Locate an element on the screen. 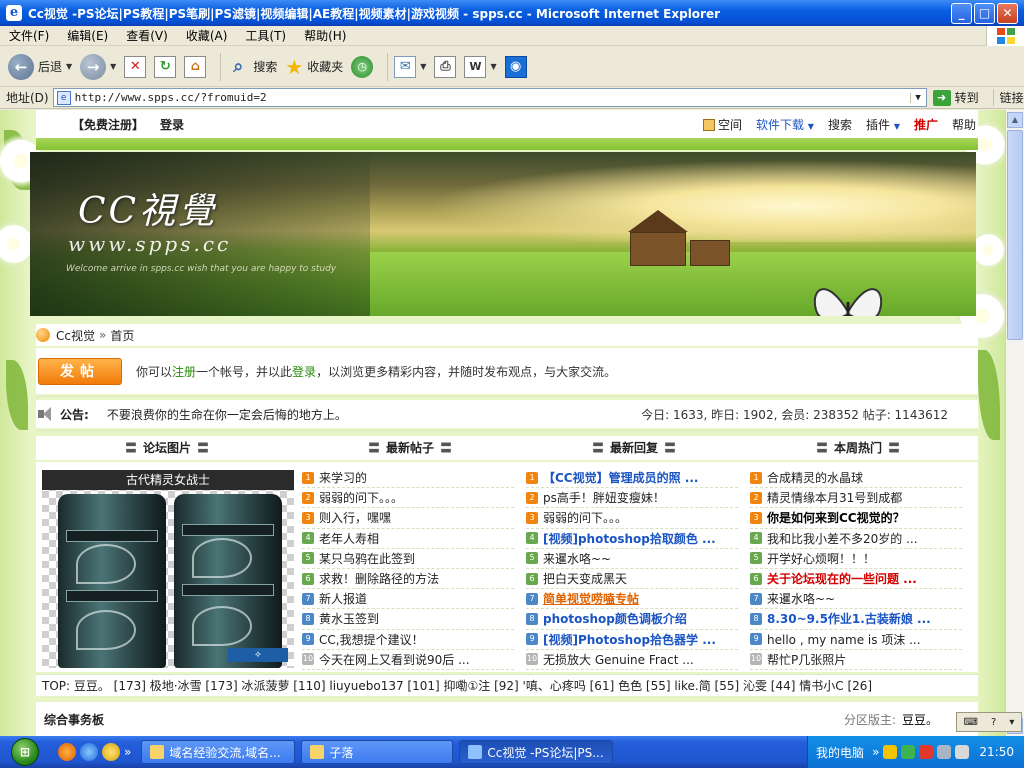  back-button: ← 后退 ▼ is located at coordinates (40, 66).